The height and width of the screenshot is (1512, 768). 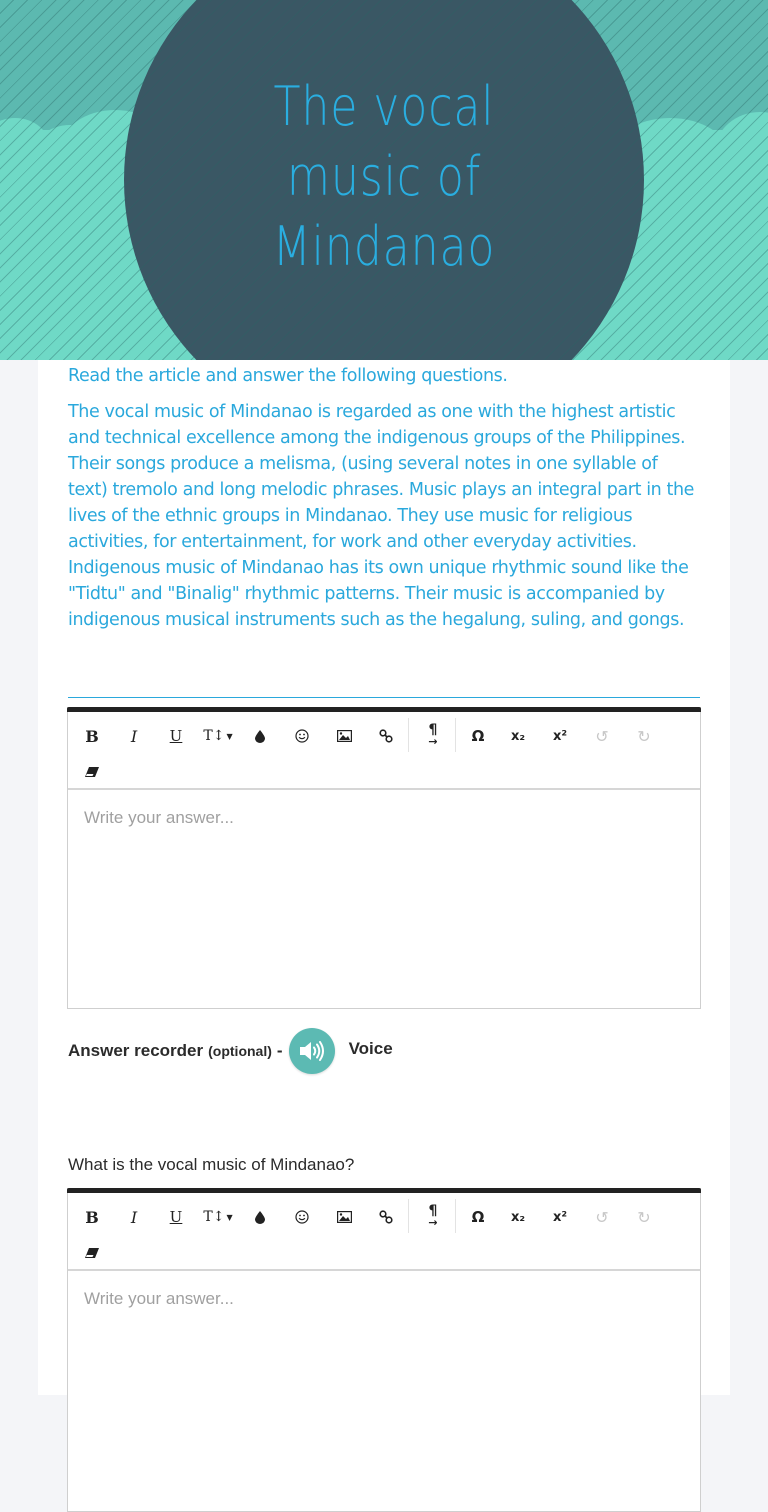 What do you see at coordinates (279, 1050) in the screenshot?
I see `recorder-dash: -` at bounding box center [279, 1050].